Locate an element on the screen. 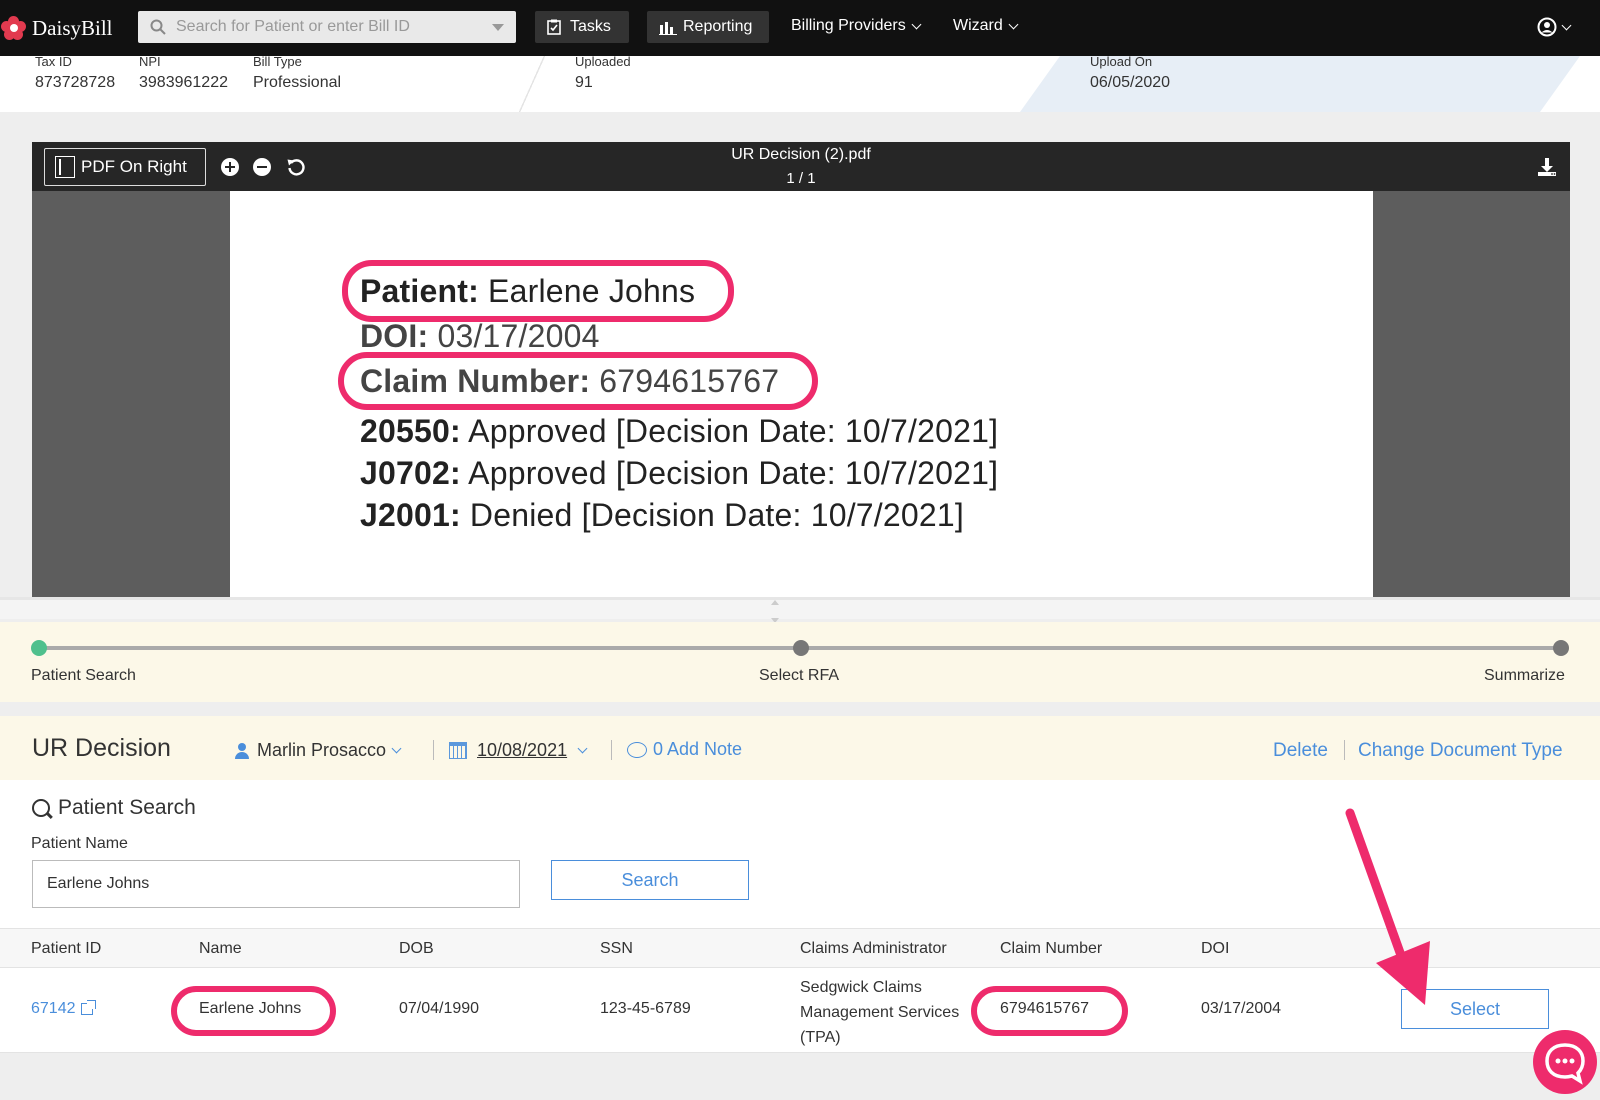  account-menu is located at coordinates (1554, 27).